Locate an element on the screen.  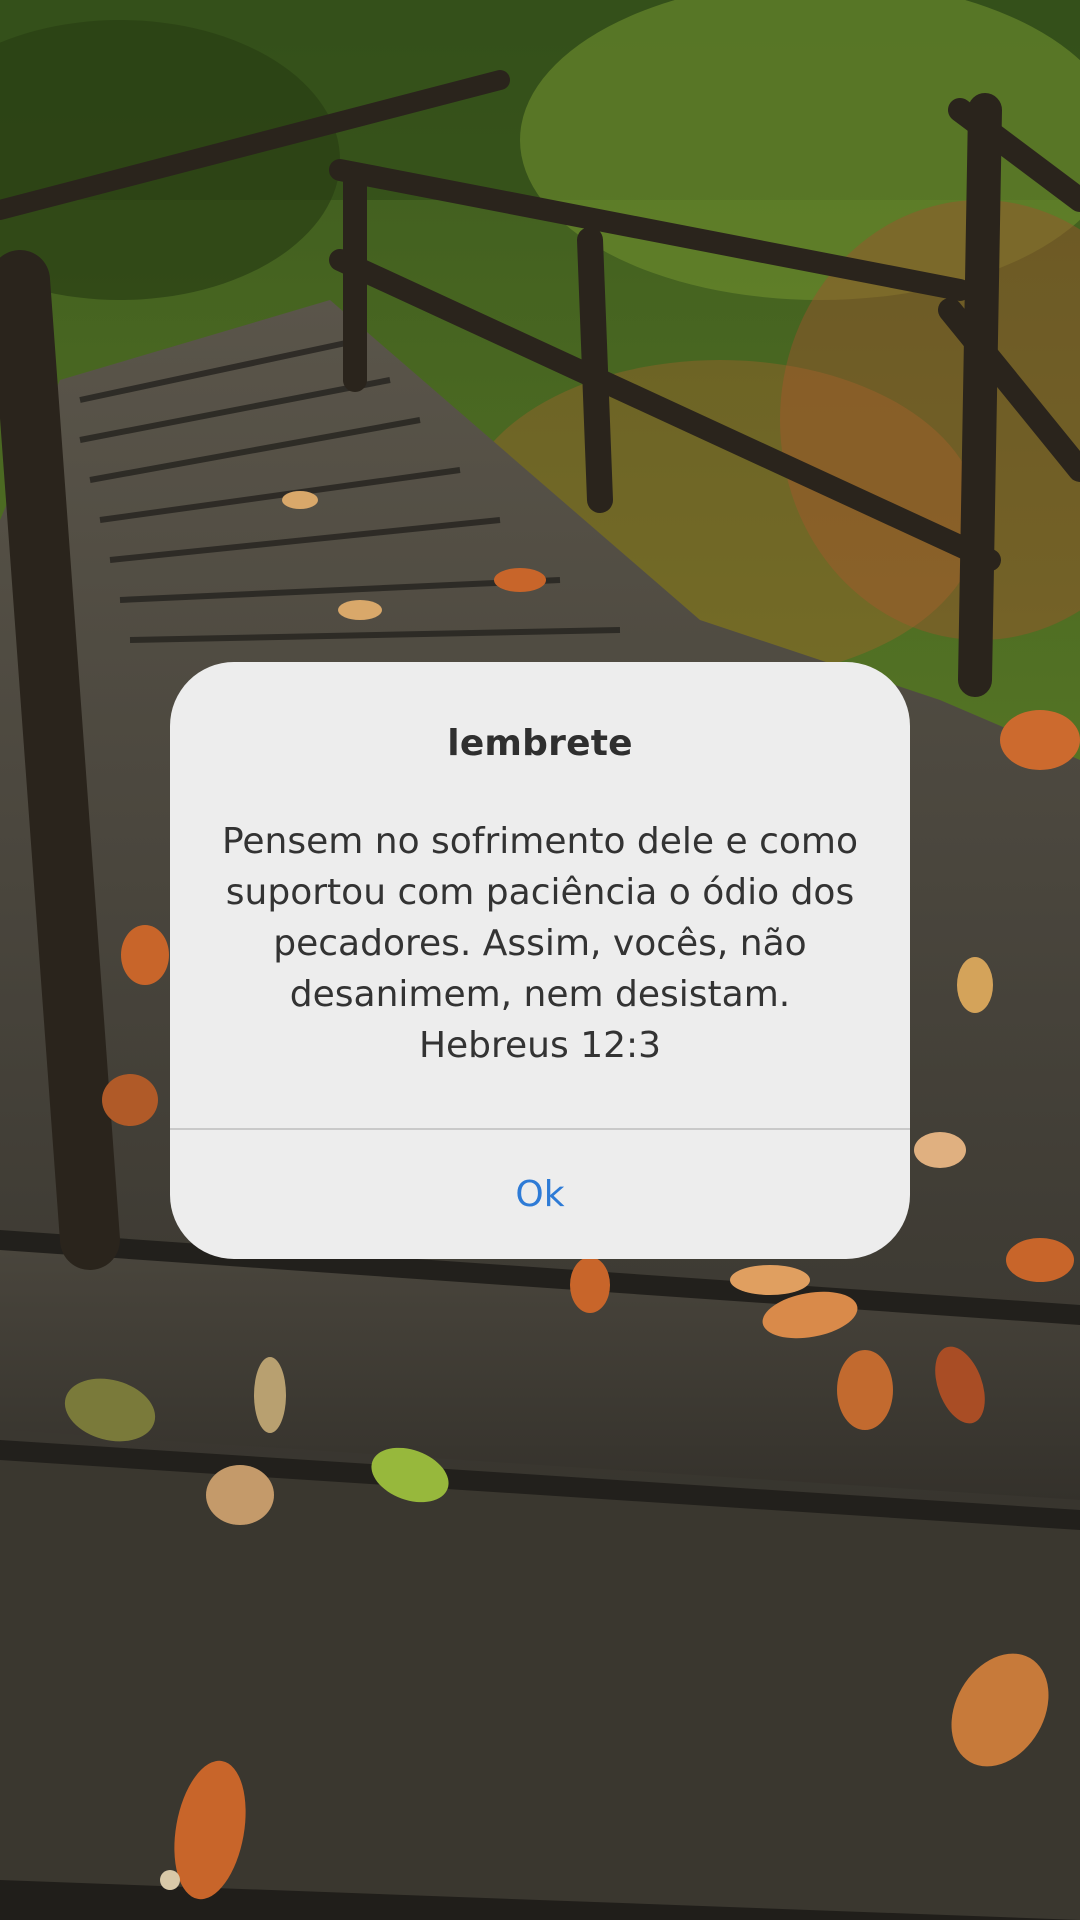
dialog-message-line: desanimem, nem desistam. is located at coordinates (540, 994).